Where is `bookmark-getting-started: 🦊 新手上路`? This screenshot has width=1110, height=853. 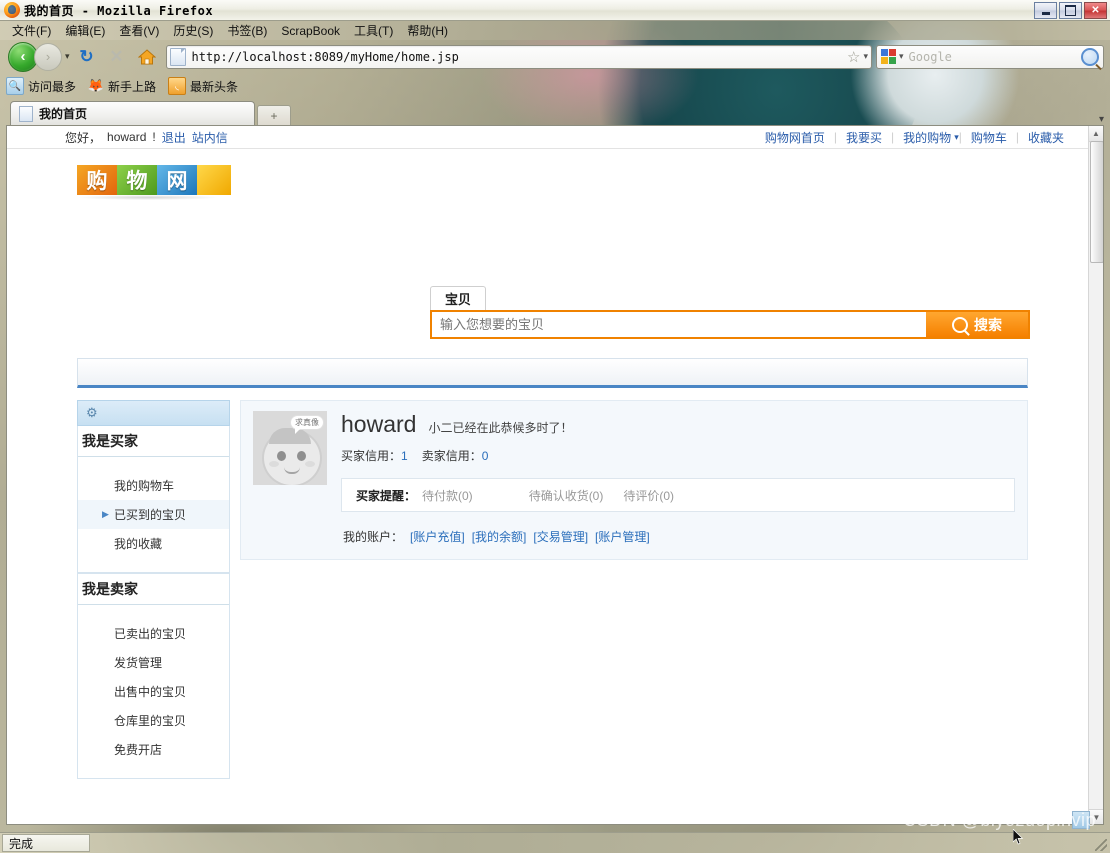
bookmark-getting-started: 🦊 新手上路 is located at coordinates (122, 86).